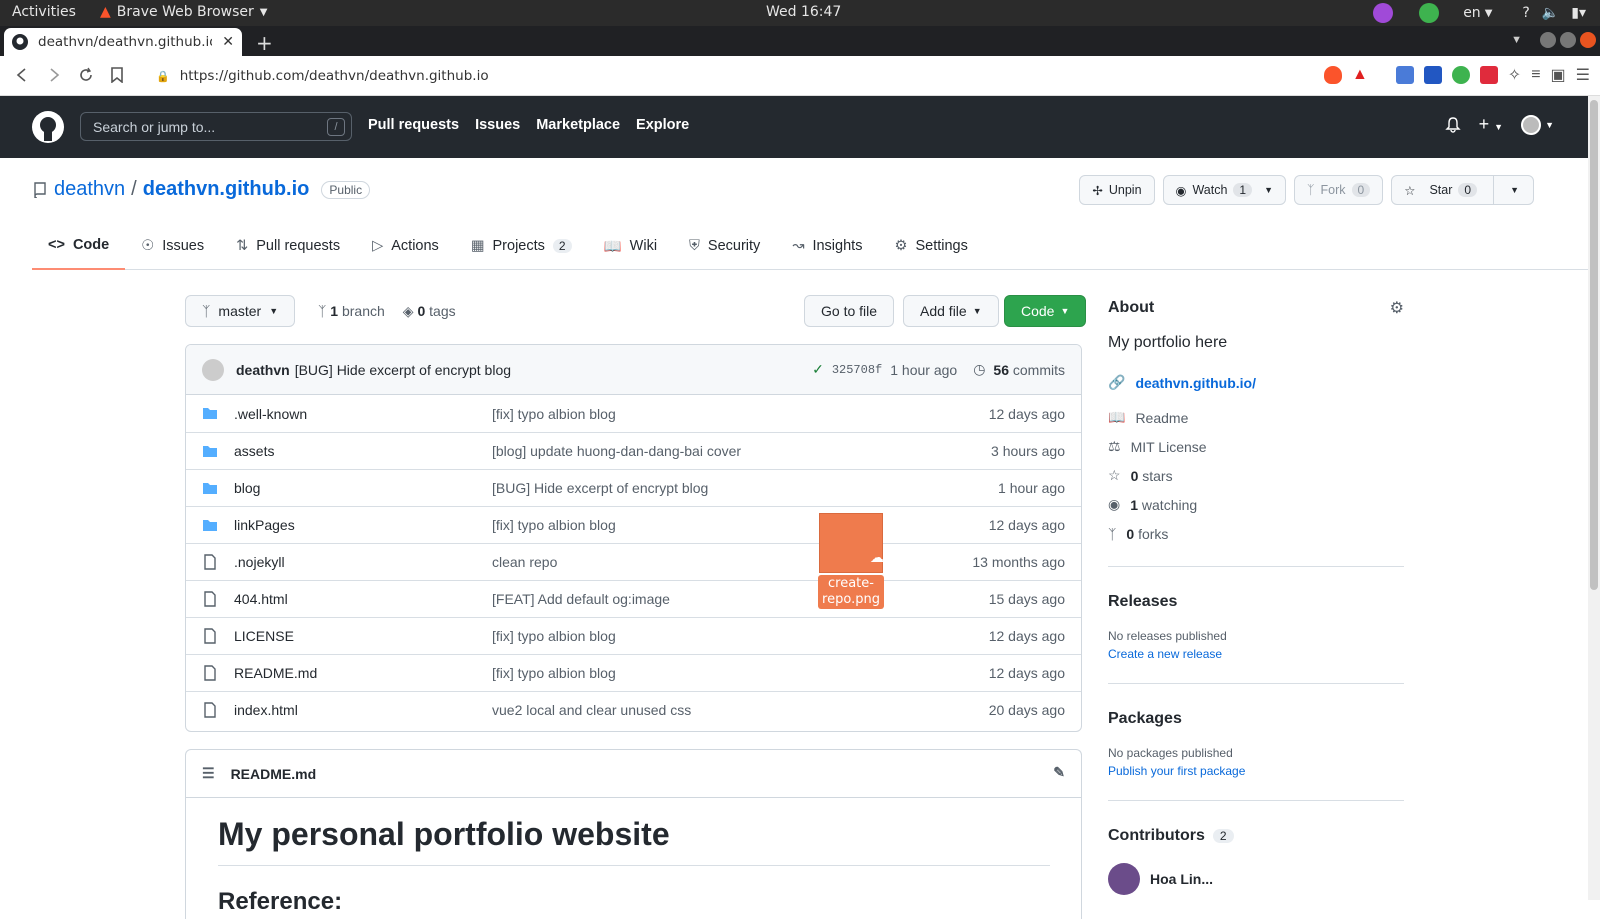 This screenshot has width=1600, height=919. What do you see at coordinates (263, 370) in the screenshot?
I see `commit-author: deathvn` at bounding box center [263, 370].